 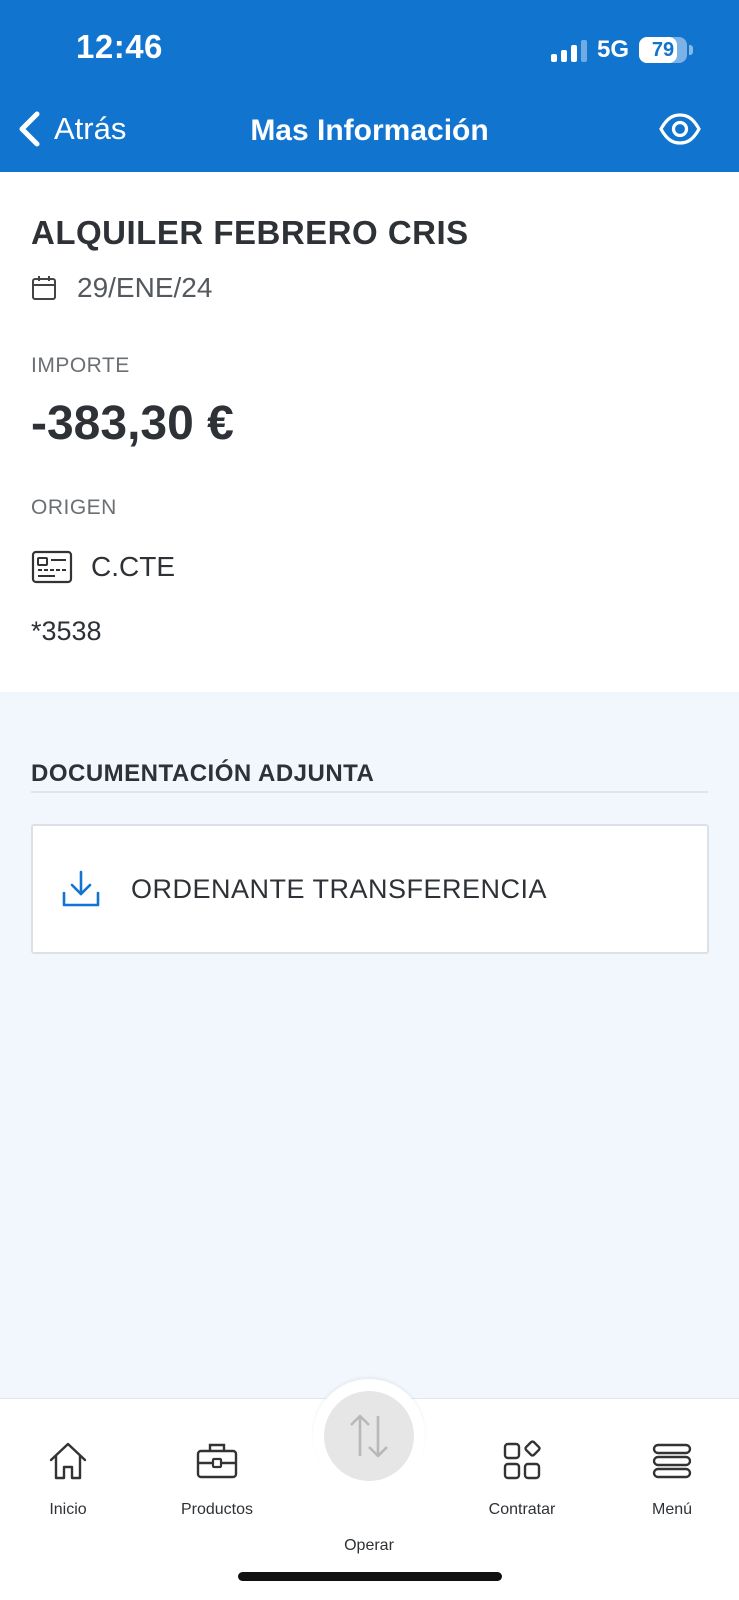 What do you see at coordinates (369, 86) in the screenshot?
I see `app-header: 12:46 5G 79 Atrás Mas Información` at bounding box center [369, 86].